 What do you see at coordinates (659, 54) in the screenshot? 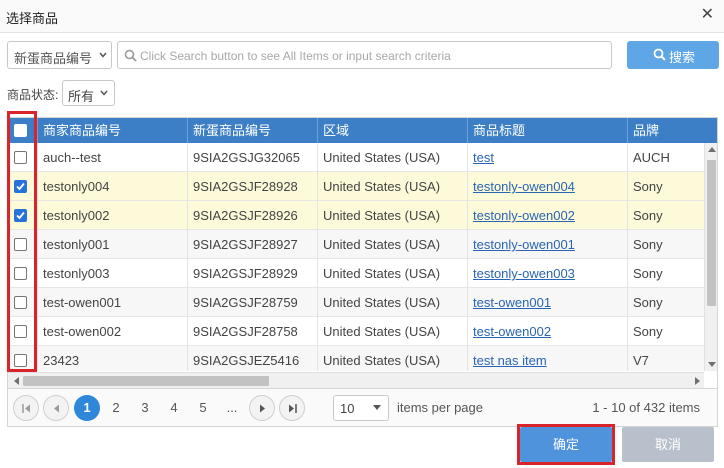
I see `search-icon` at bounding box center [659, 54].